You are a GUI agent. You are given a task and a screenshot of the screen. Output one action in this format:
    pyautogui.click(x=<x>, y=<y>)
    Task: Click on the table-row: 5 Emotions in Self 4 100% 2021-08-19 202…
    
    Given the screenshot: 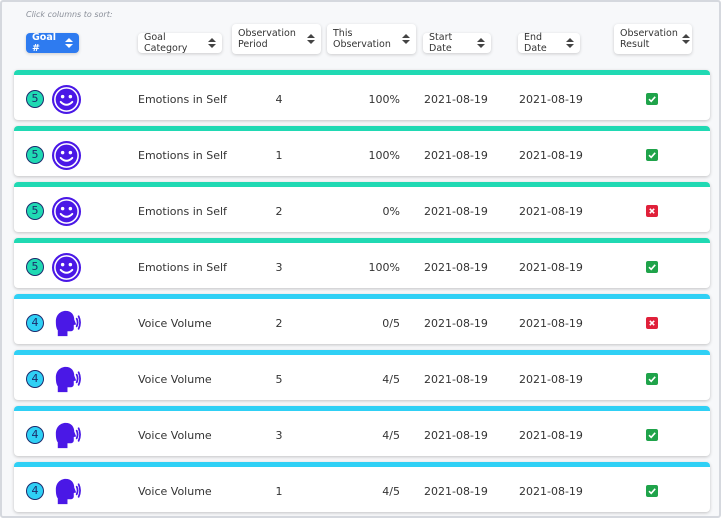 What is the action you would take?
    pyautogui.click(x=362, y=95)
    